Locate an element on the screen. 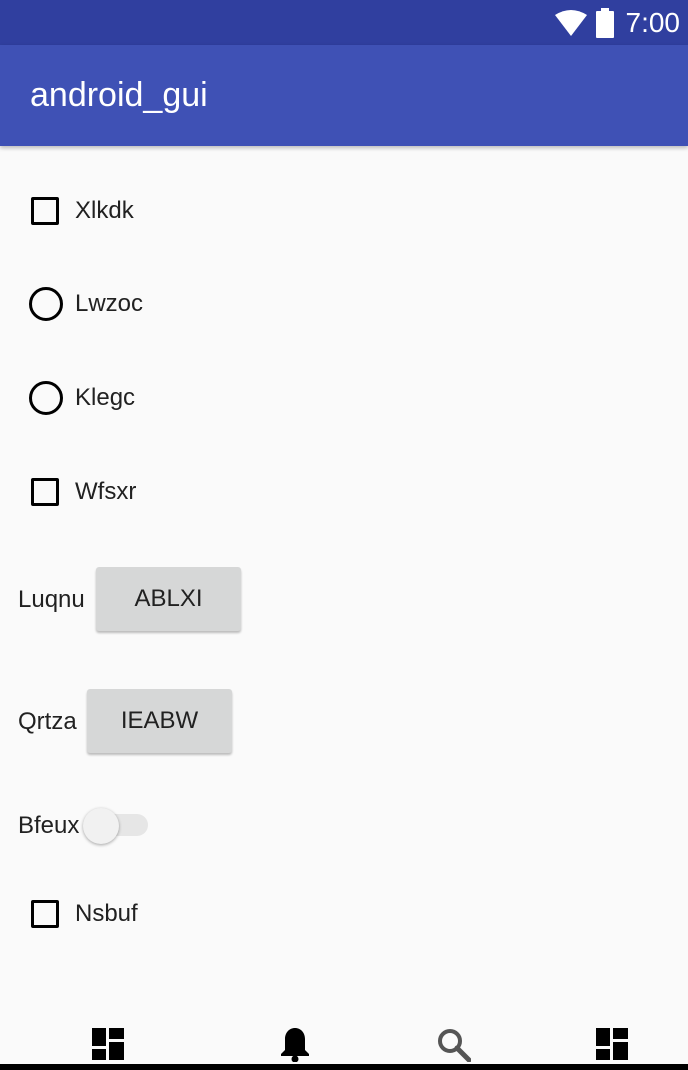  checkbox-wfsxr: Wfsxr is located at coordinates (83, 492).